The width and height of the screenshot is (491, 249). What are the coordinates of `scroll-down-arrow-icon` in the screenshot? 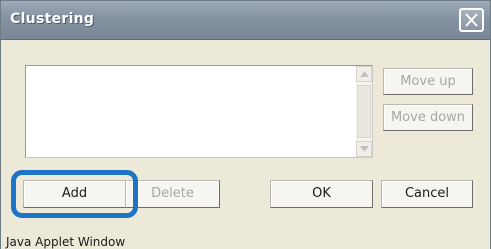 It's located at (364, 149).